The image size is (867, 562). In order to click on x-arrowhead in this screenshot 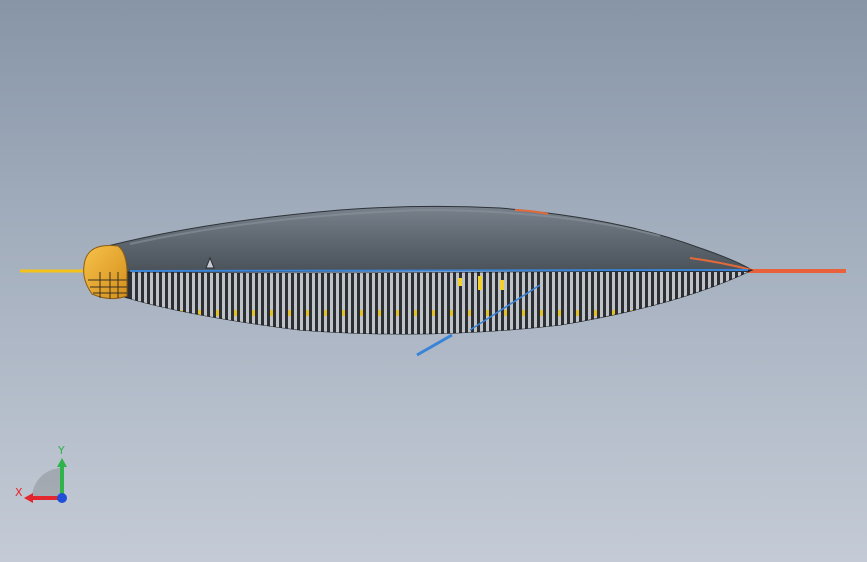, I will do `click(28, 498)`.